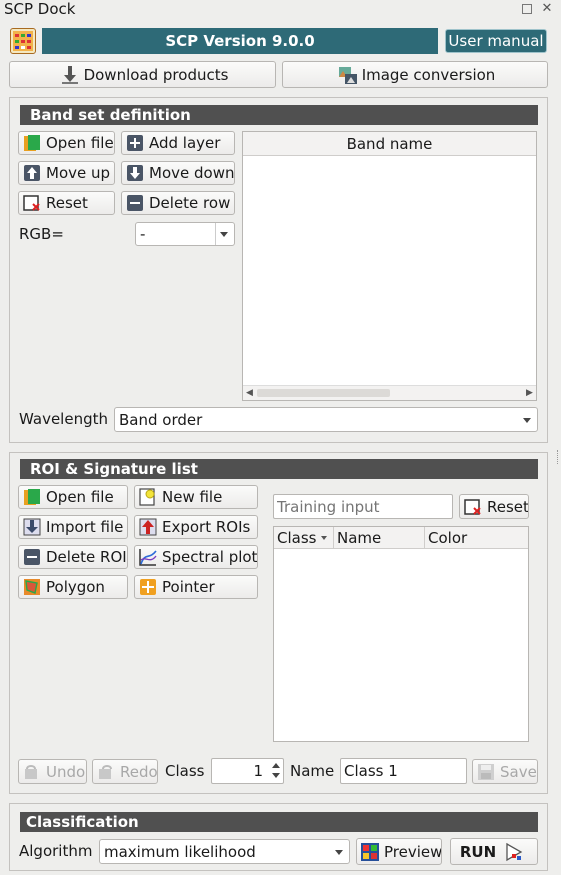 Image resolution: width=561 pixels, height=875 pixels. Describe the element at coordinates (279, 115) in the screenshot. I see `band-set-header: Band set definition` at that location.